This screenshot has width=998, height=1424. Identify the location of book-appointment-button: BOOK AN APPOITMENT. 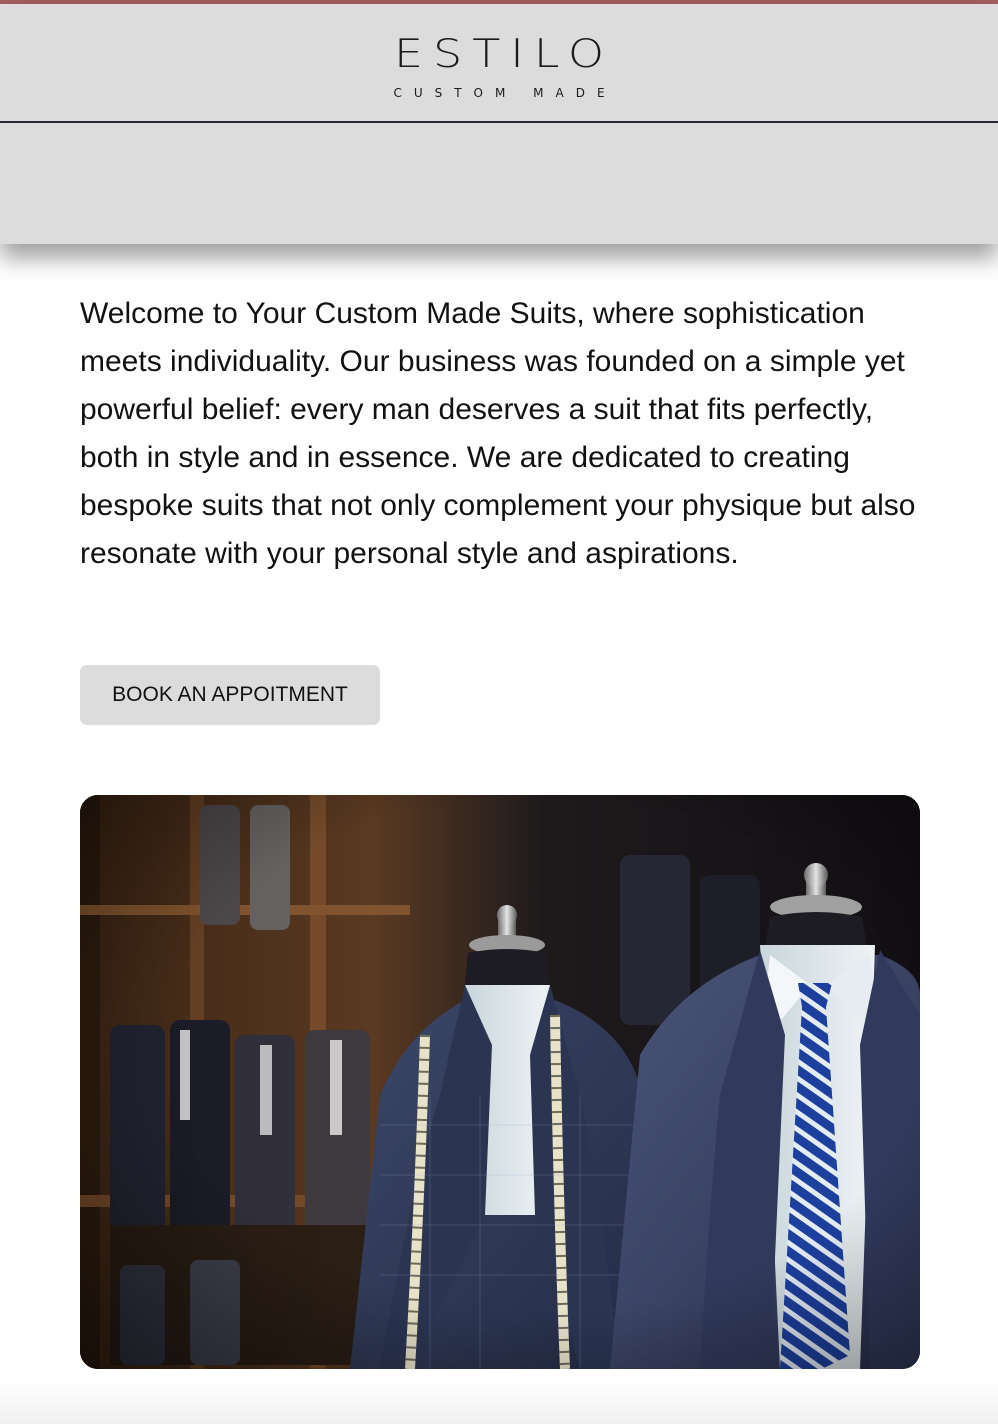
(230, 695).